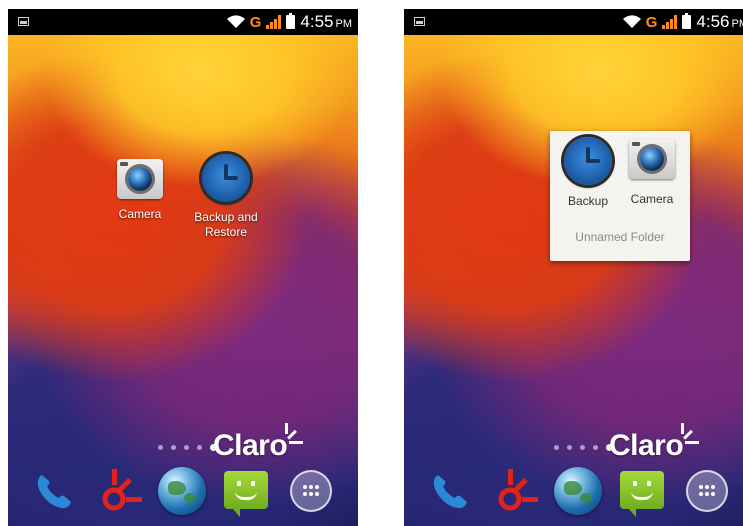 This screenshot has width=743, height=526. Describe the element at coordinates (588, 201) in the screenshot. I see `folder-backup-label: Backup and` at that location.